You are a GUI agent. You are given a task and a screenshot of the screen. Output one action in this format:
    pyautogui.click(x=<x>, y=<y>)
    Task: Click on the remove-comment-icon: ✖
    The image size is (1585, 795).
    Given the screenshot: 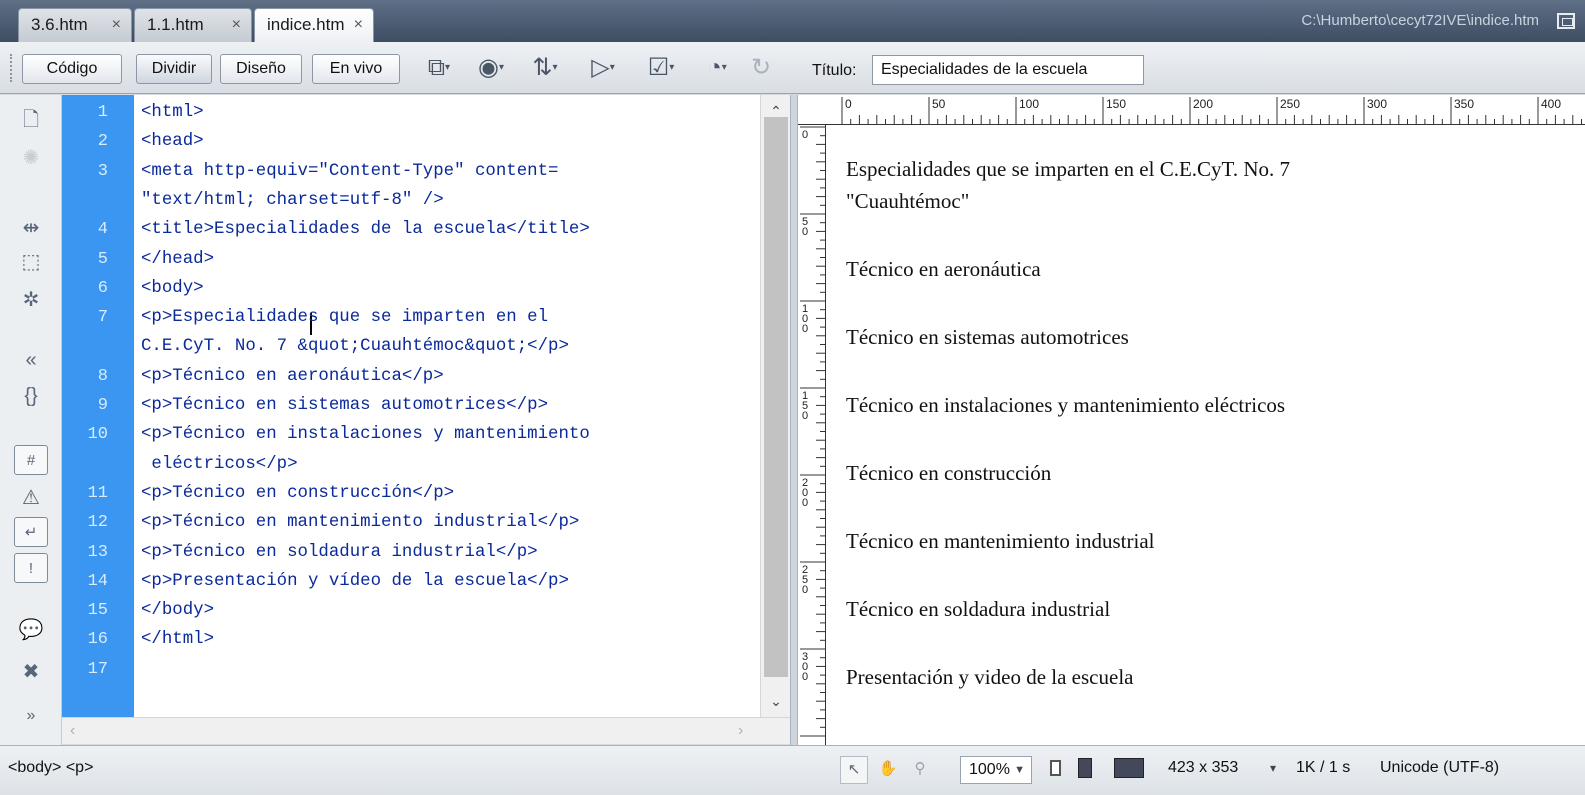 What is the action you would take?
    pyautogui.click(x=31, y=672)
    